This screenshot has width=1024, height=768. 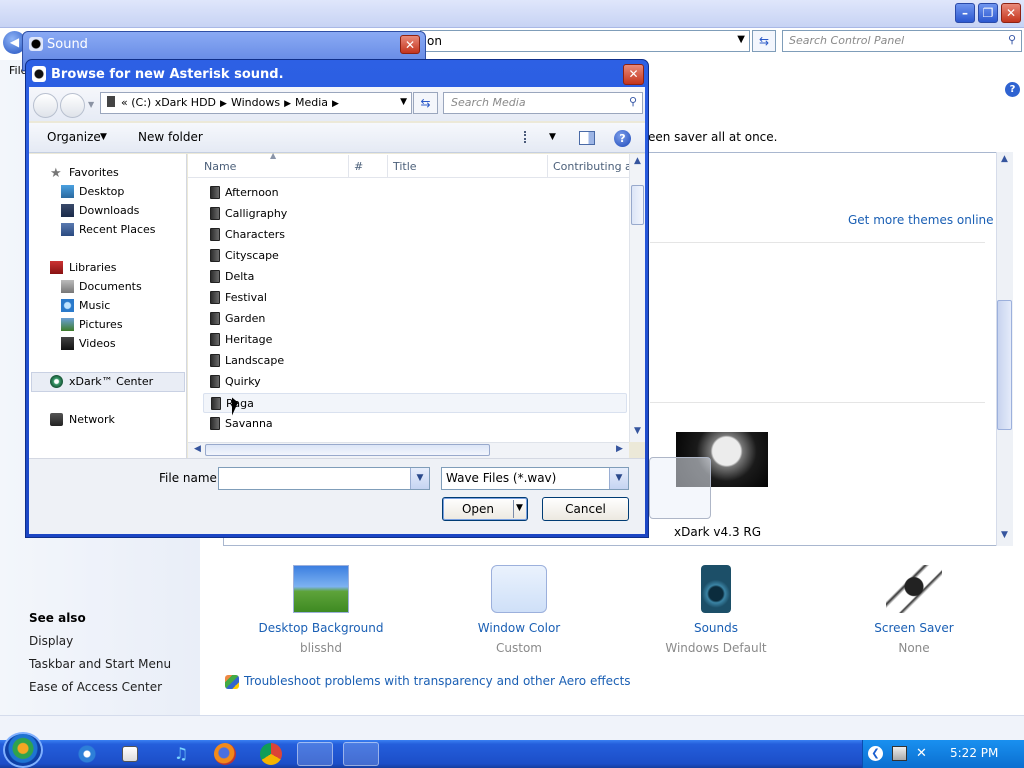 What do you see at coordinates (225, 754) in the screenshot?
I see `firefox-icon` at bounding box center [225, 754].